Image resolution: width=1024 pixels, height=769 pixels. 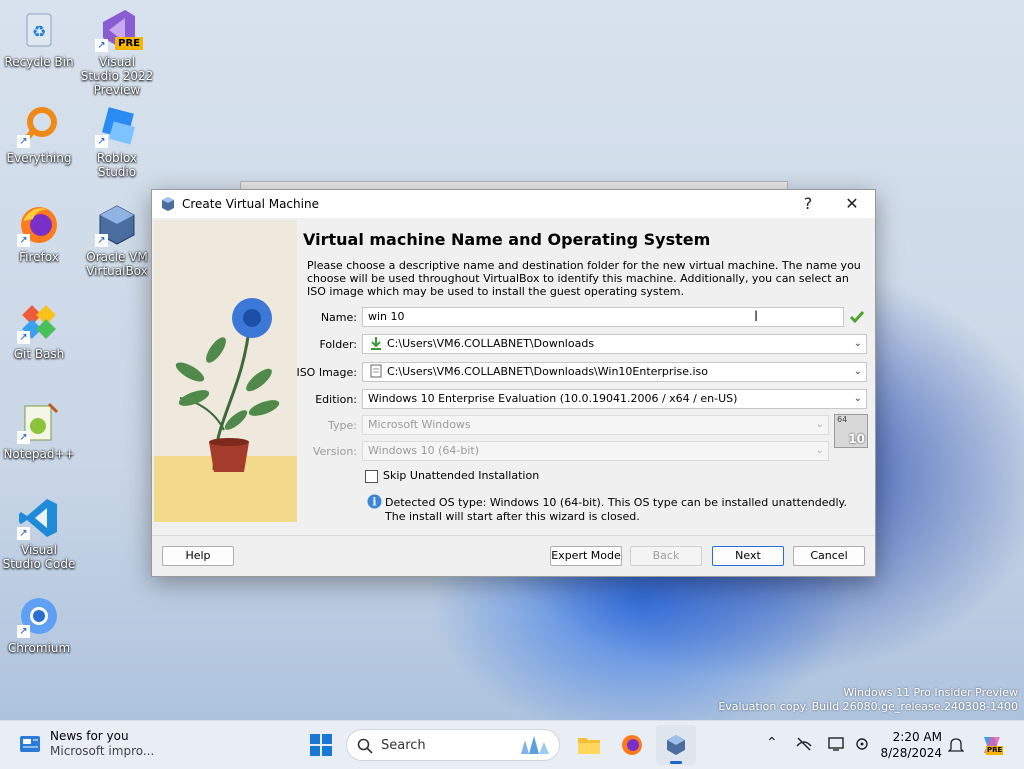 What do you see at coordinates (992, 745) in the screenshot?
I see `copilot-icon: PRE` at bounding box center [992, 745].